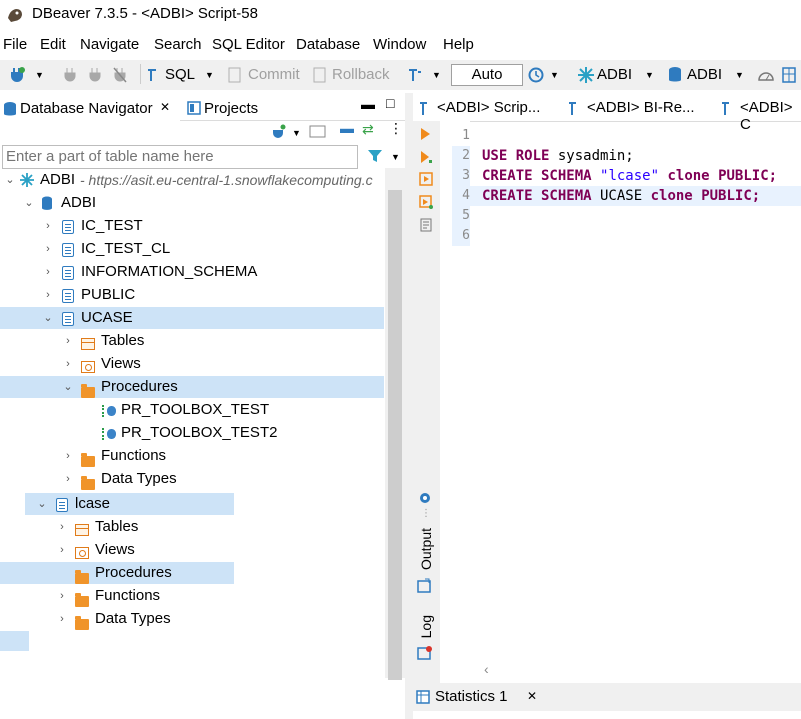  Describe the element at coordinates (621, 196) in the screenshot. I see `code-line-4: CREATE SCHEMA UCASE clone PUBLIC;` at that location.